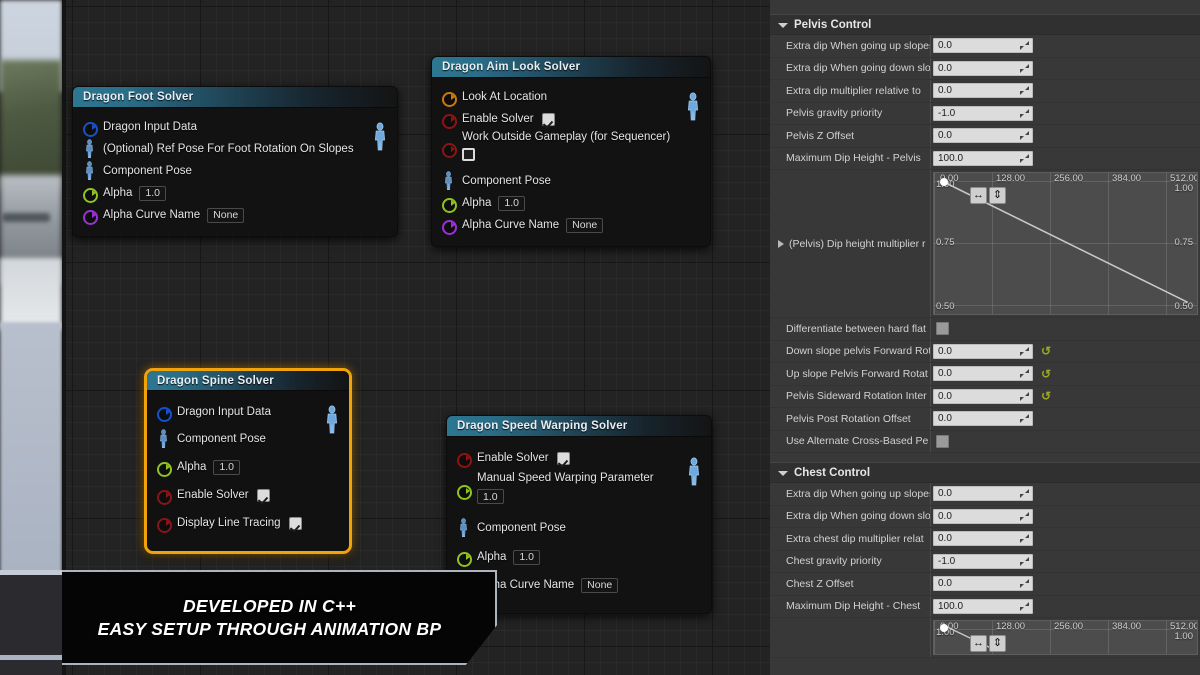 Image resolution: width=1200 pixels, height=675 pixels. What do you see at coordinates (942, 441) in the screenshot?
I see `checkbox` at bounding box center [942, 441].